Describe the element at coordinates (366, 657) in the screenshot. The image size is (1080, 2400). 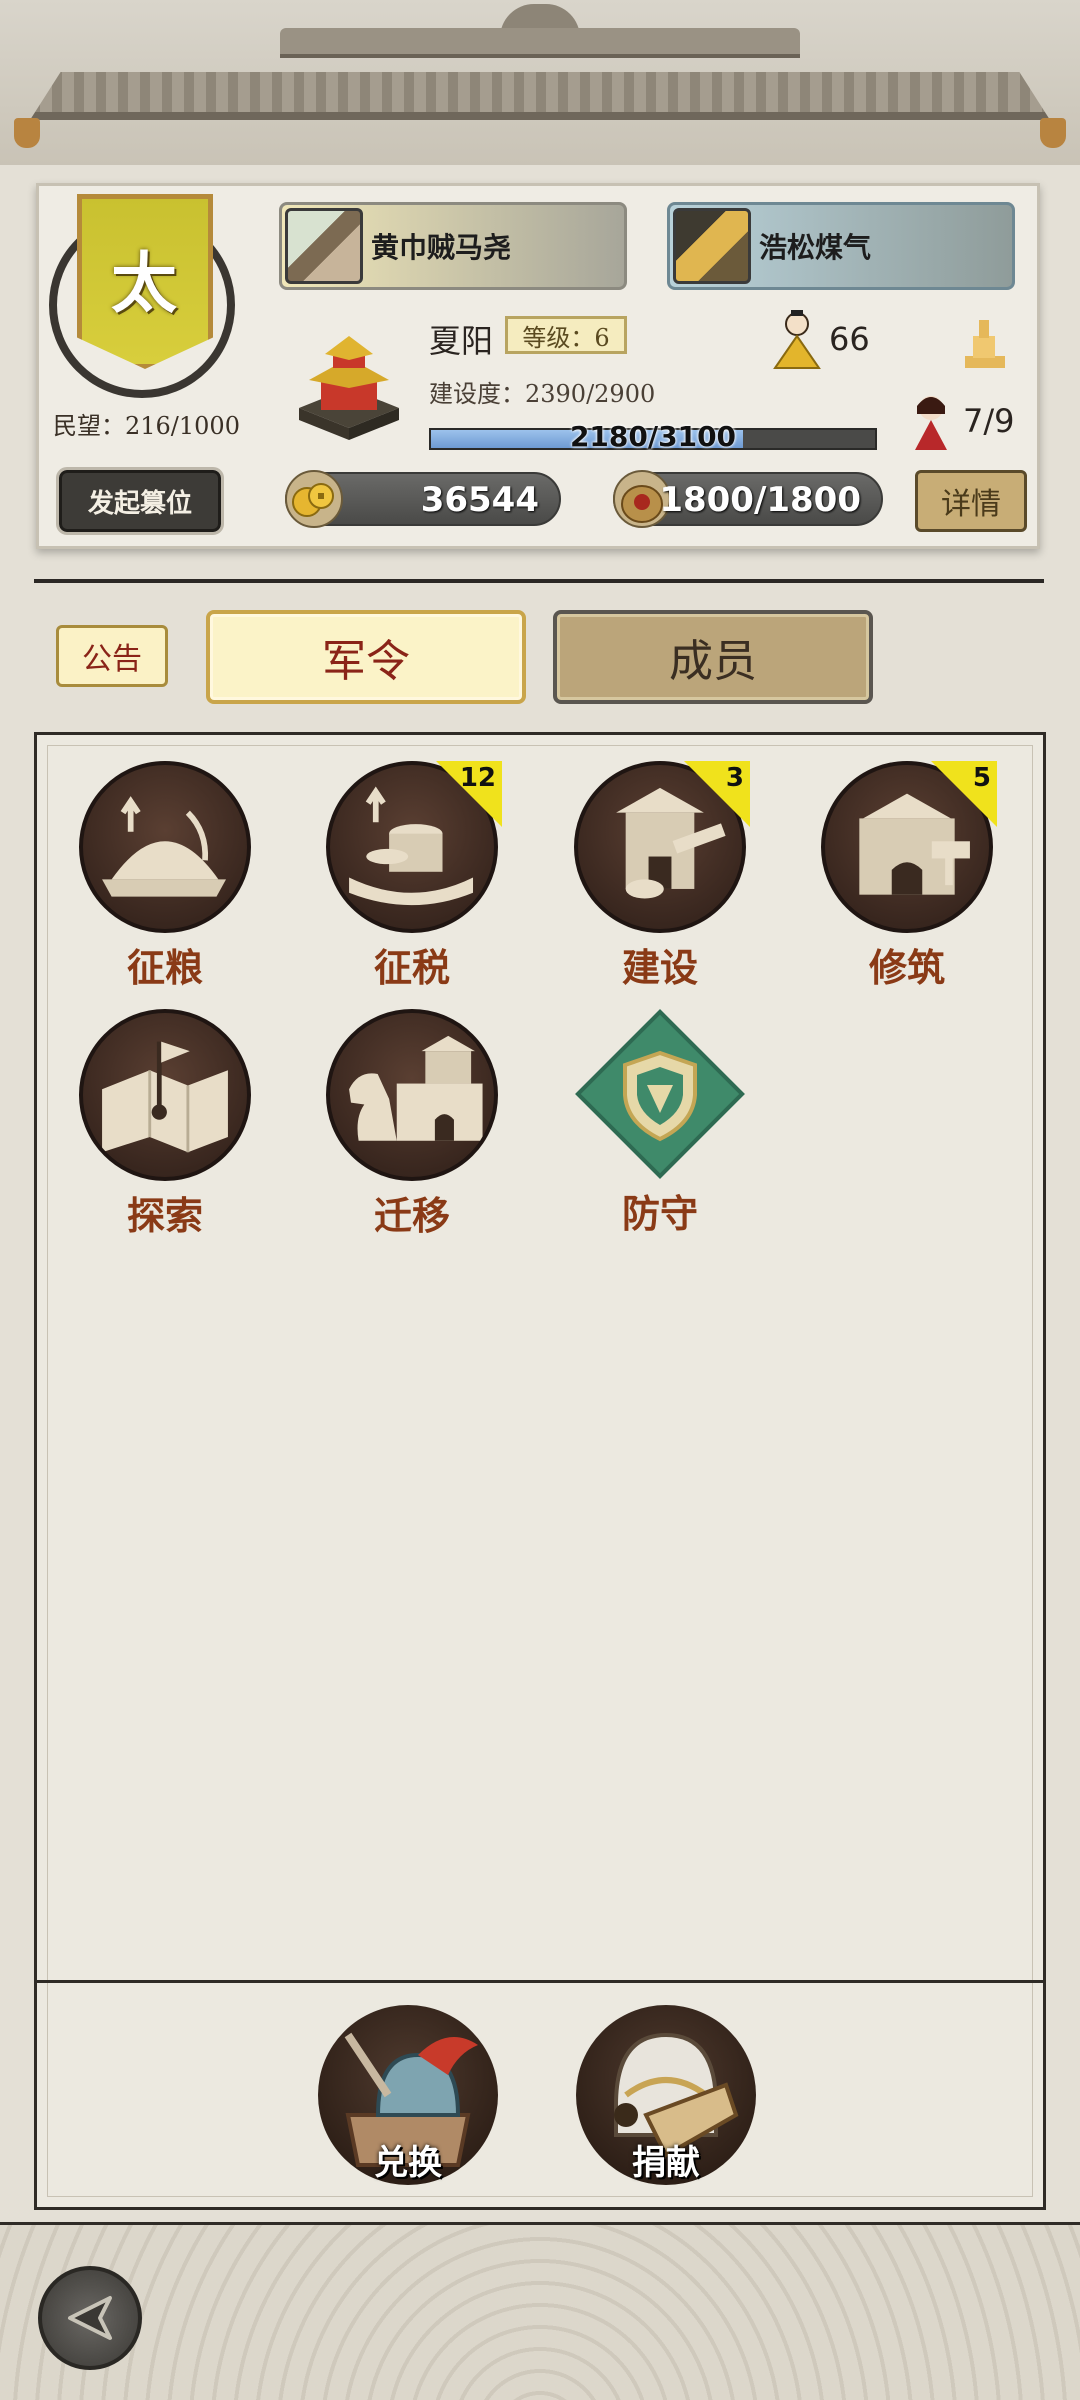
I see `tab-orders: 军令` at that location.